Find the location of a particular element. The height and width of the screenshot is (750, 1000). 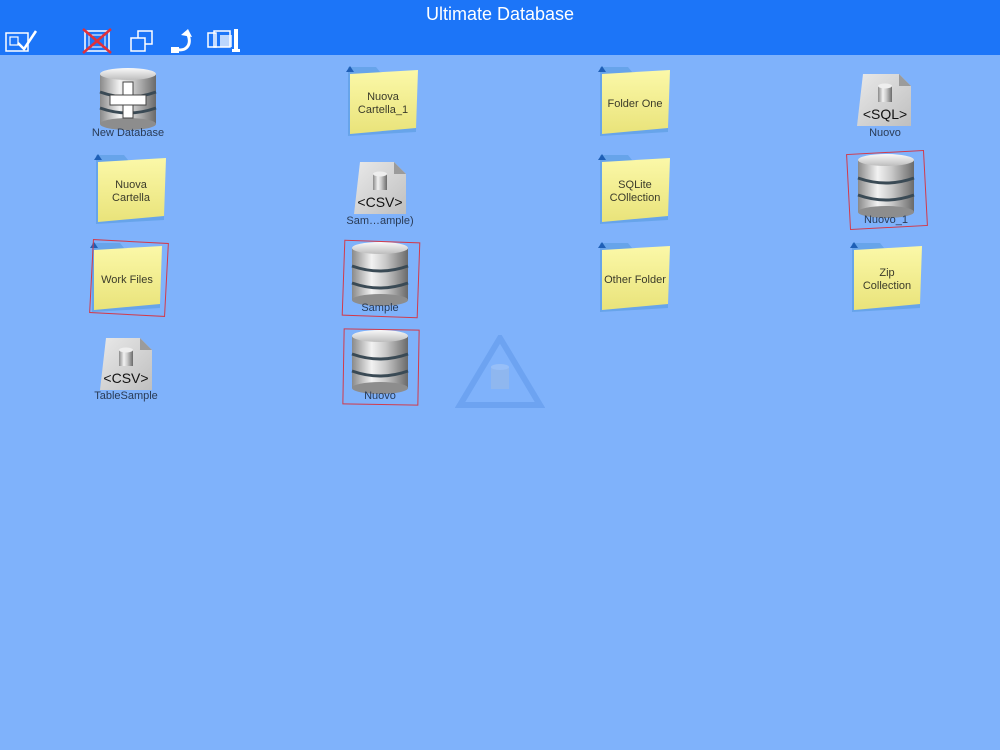

edit-selection-button is located at coordinates (22, 41).